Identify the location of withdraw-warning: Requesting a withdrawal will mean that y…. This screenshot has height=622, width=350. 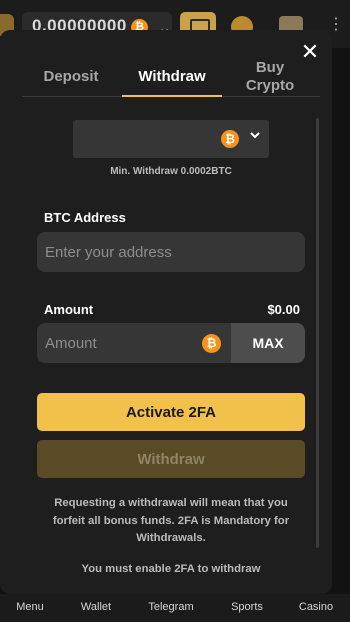
(171, 520).